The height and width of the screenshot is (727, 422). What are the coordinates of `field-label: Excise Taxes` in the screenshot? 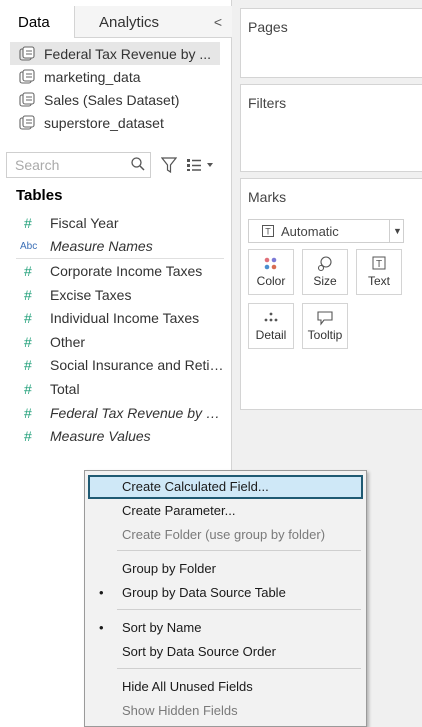 It's located at (91, 294).